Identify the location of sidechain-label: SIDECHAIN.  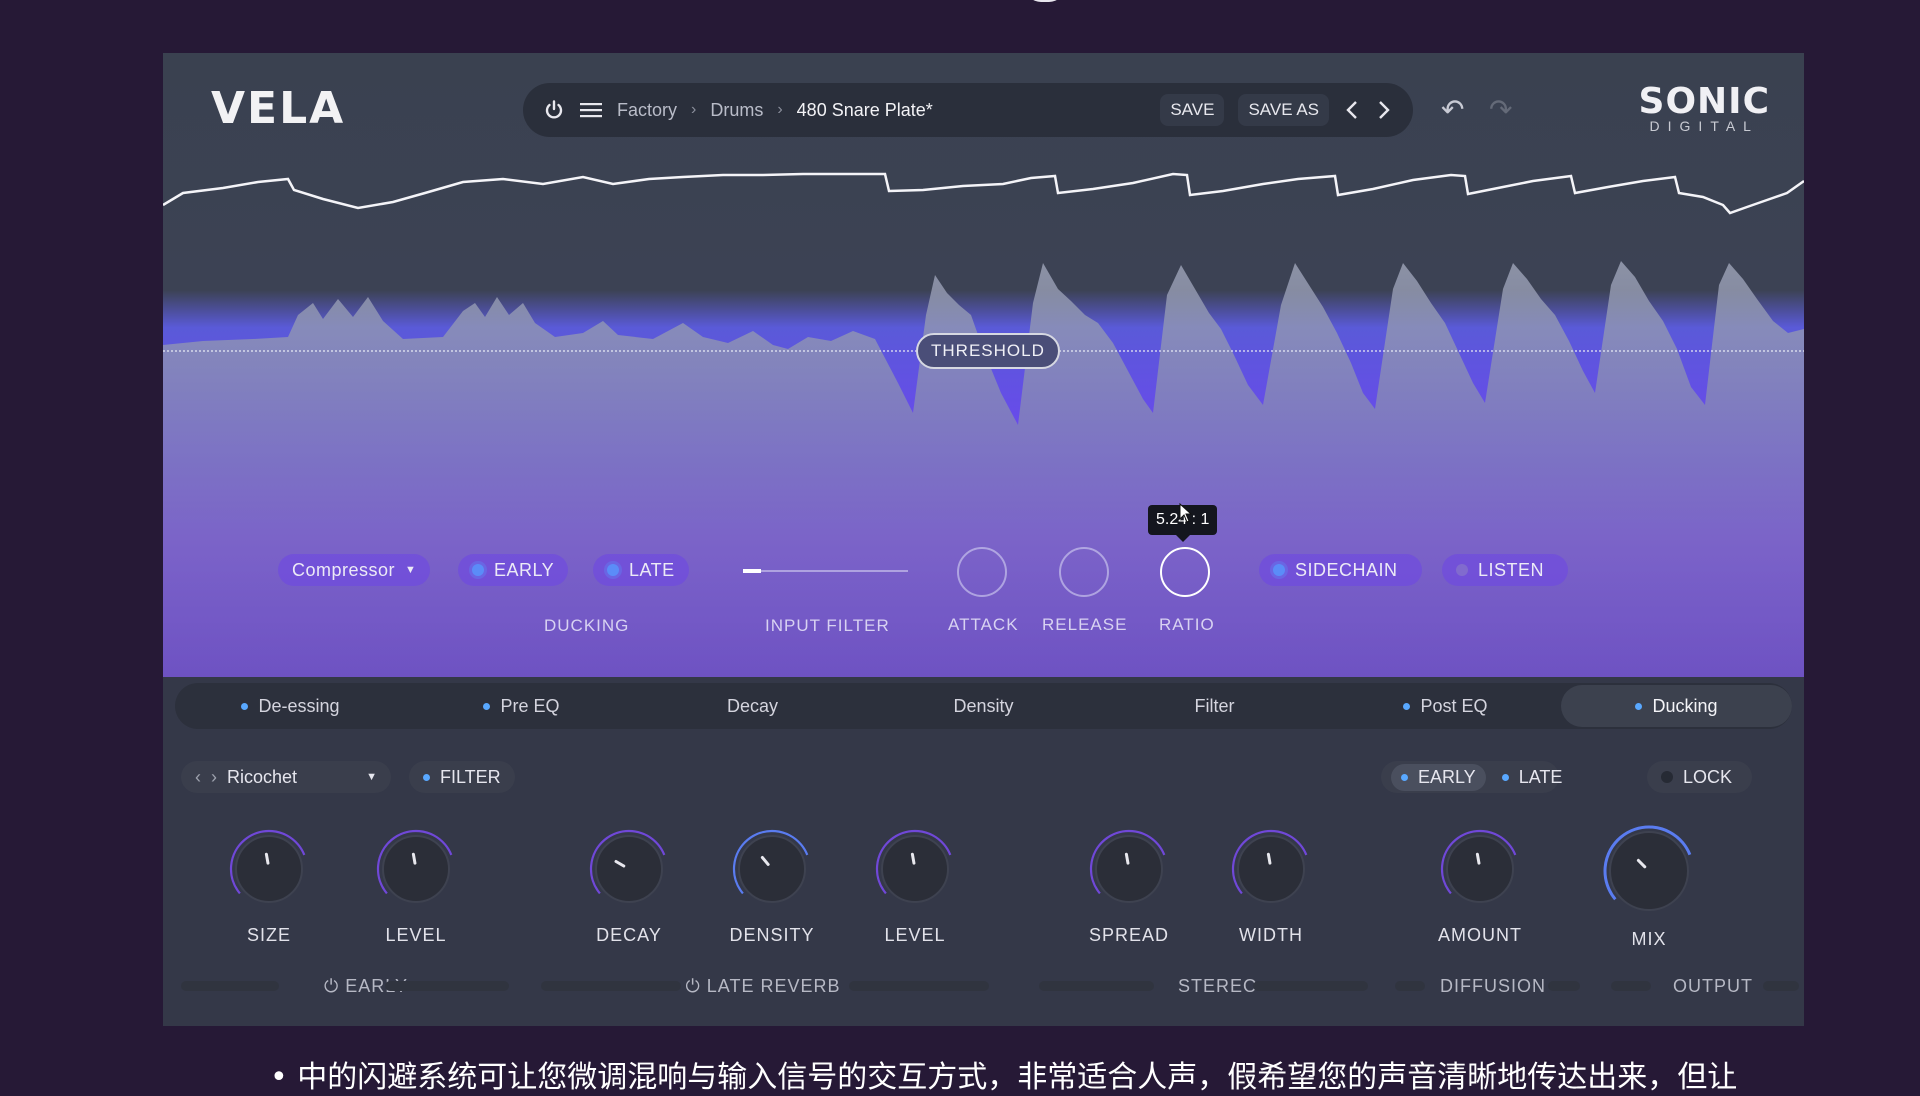
(1346, 569).